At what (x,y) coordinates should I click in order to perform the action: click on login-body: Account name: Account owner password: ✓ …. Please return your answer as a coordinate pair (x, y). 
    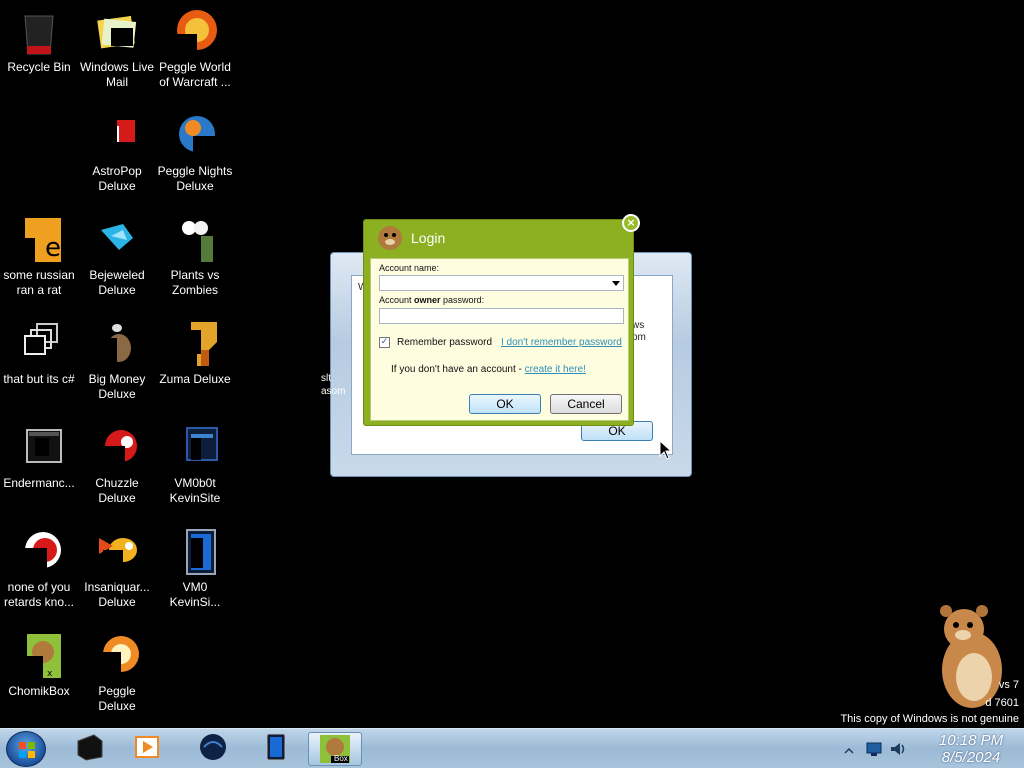
    Looking at the image, I should click on (499, 339).